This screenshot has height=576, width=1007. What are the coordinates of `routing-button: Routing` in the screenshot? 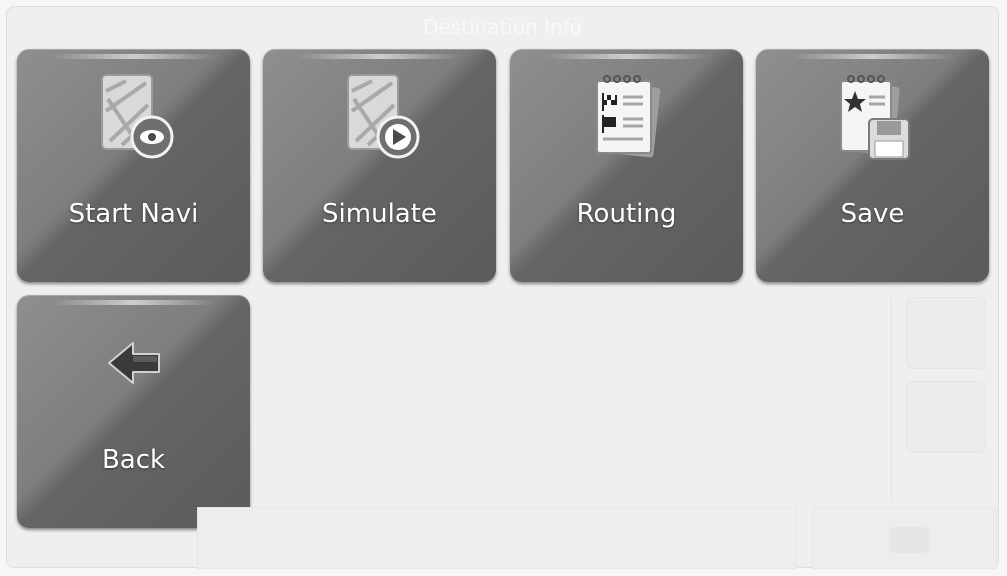 It's located at (626, 165).